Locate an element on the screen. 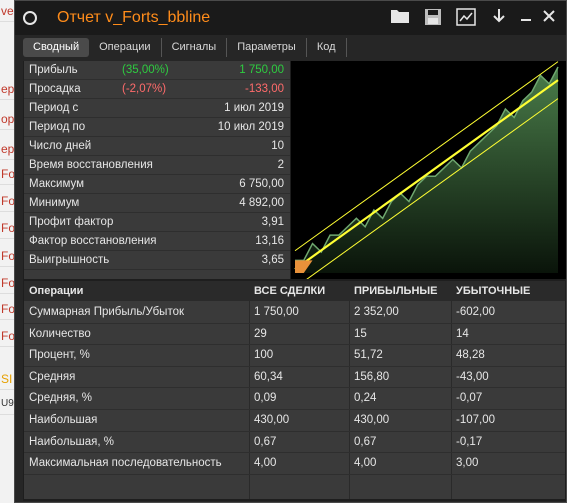  stat-row-recovery-time: Время восстановления 2 is located at coordinates (157, 165).